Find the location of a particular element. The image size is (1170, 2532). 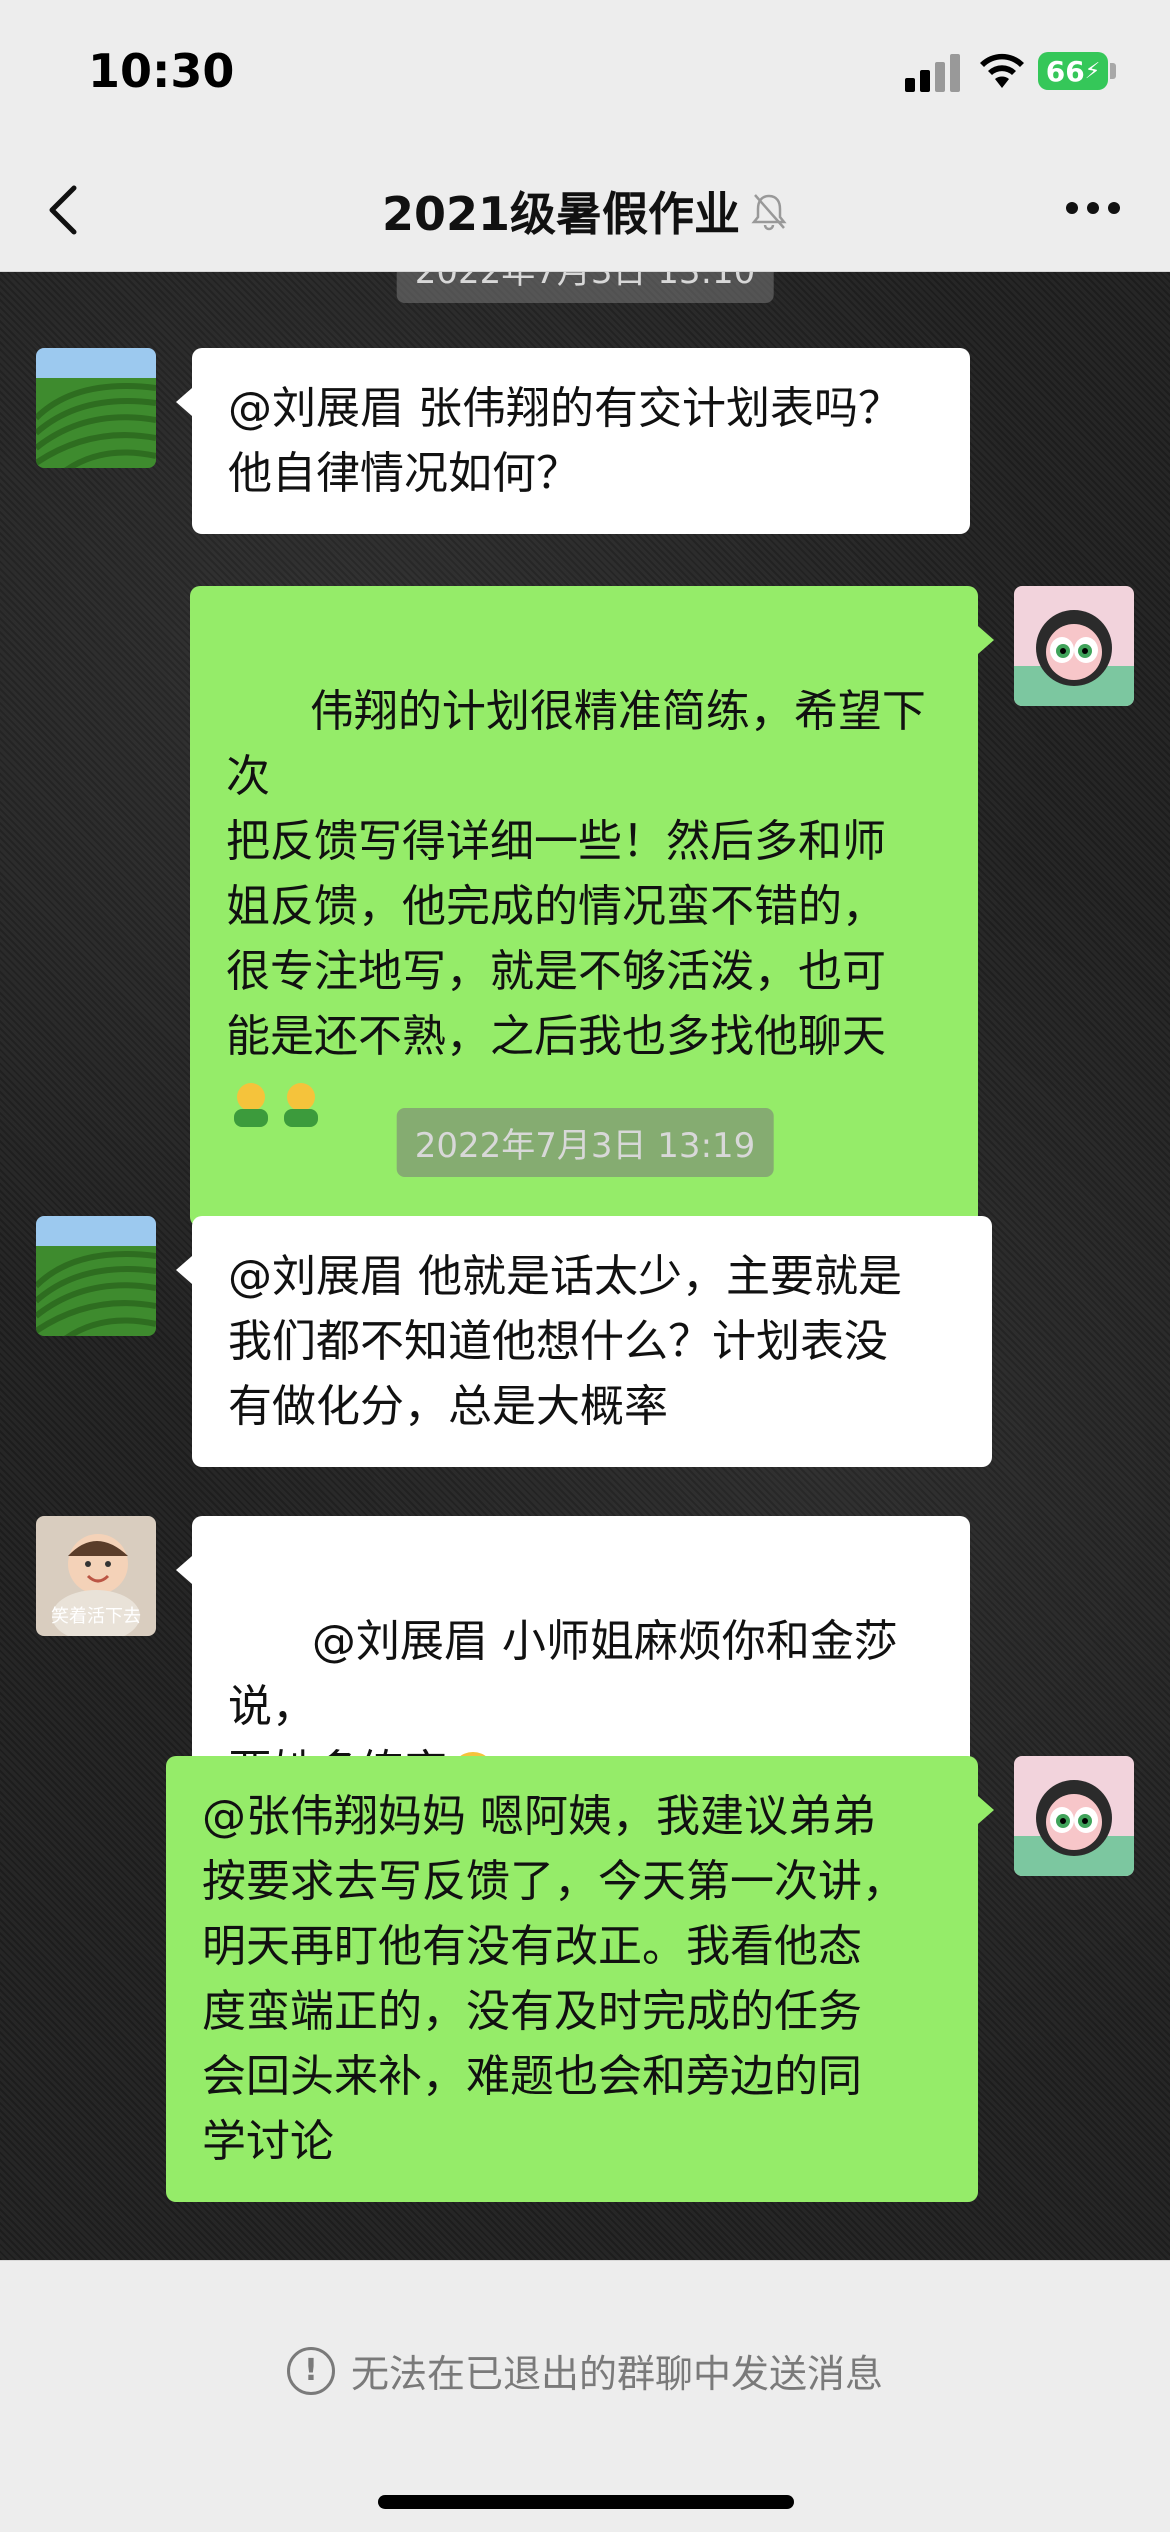

battery-indicator: 66 ⚡ is located at coordinates (1073, 71).